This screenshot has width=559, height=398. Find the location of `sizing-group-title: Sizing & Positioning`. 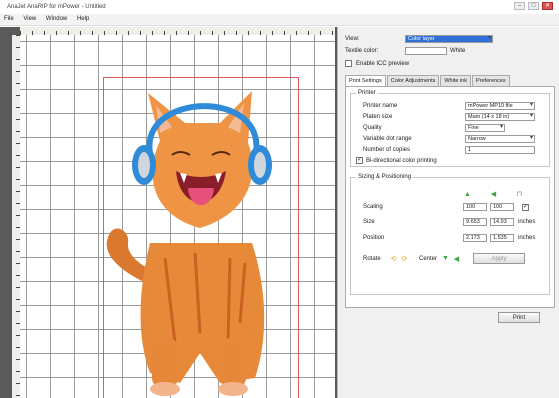

sizing-group-title: Sizing & Positioning is located at coordinates (385, 177).